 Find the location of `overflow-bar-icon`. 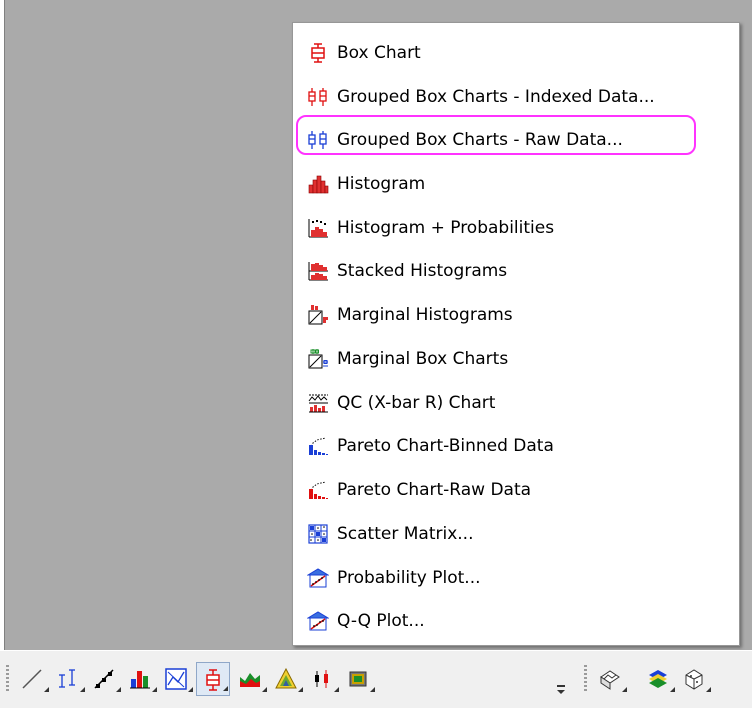

overflow-bar-icon is located at coordinates (561, 686).